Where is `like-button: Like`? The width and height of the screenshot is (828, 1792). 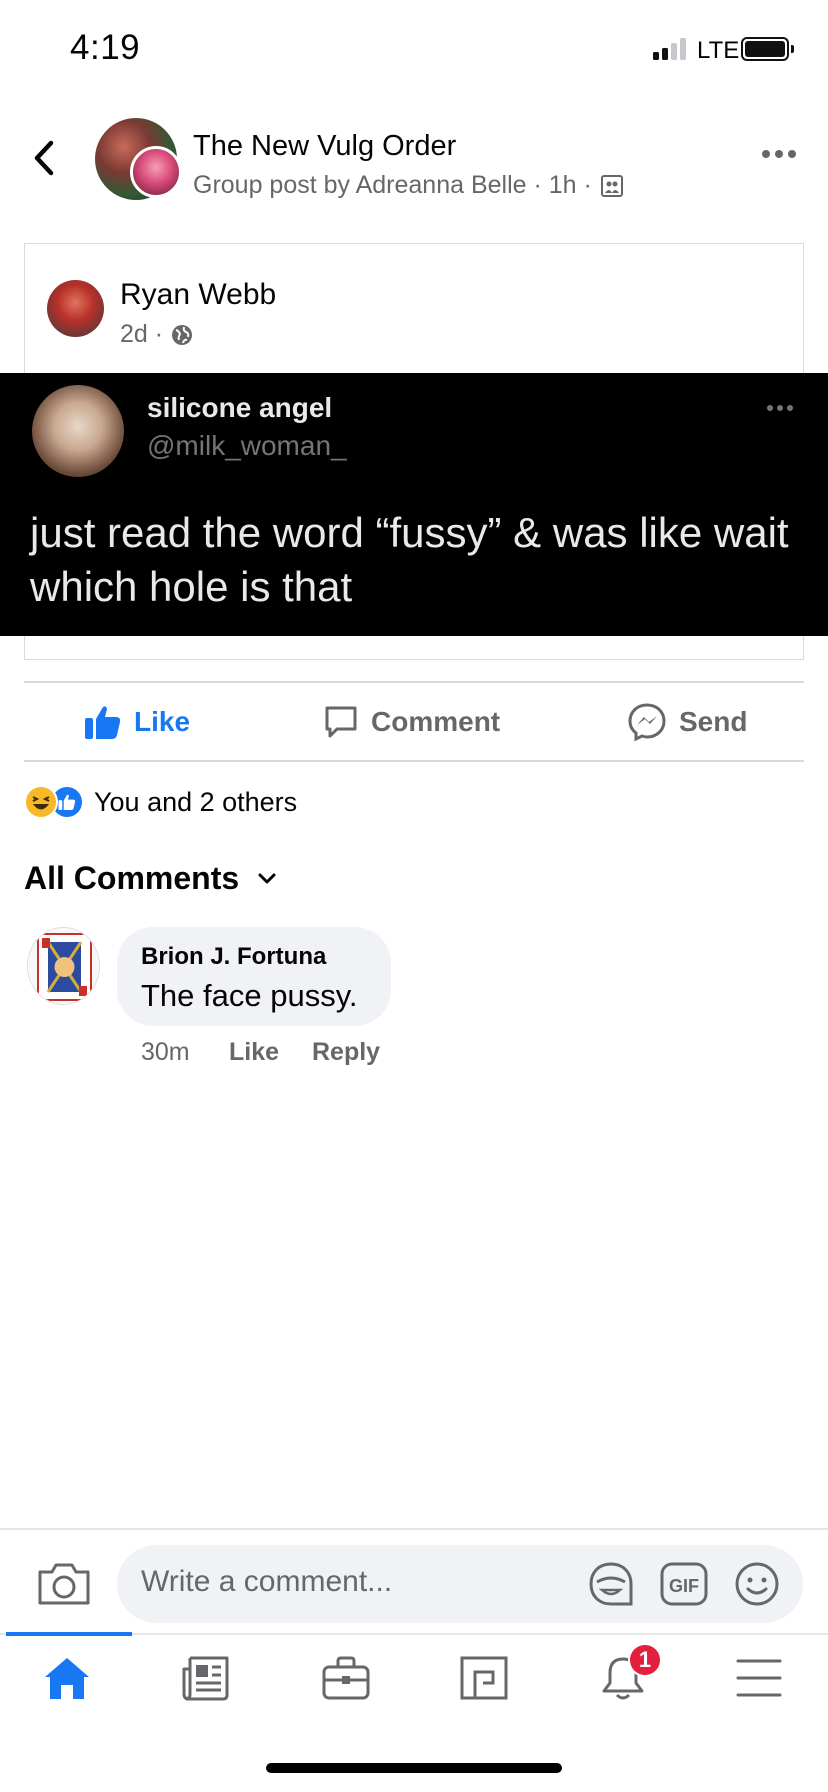
like-button: Like is located at coordinates (137, 722).